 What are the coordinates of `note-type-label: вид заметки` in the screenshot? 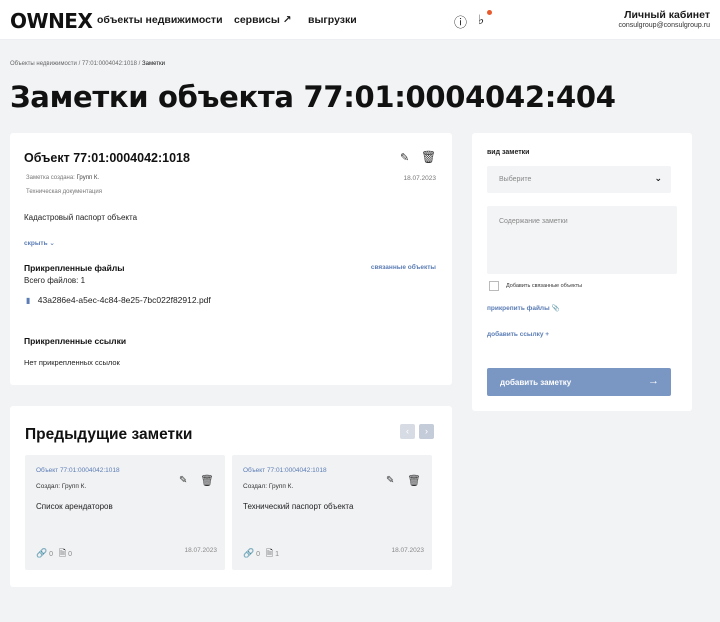 It's located at (508, 152).